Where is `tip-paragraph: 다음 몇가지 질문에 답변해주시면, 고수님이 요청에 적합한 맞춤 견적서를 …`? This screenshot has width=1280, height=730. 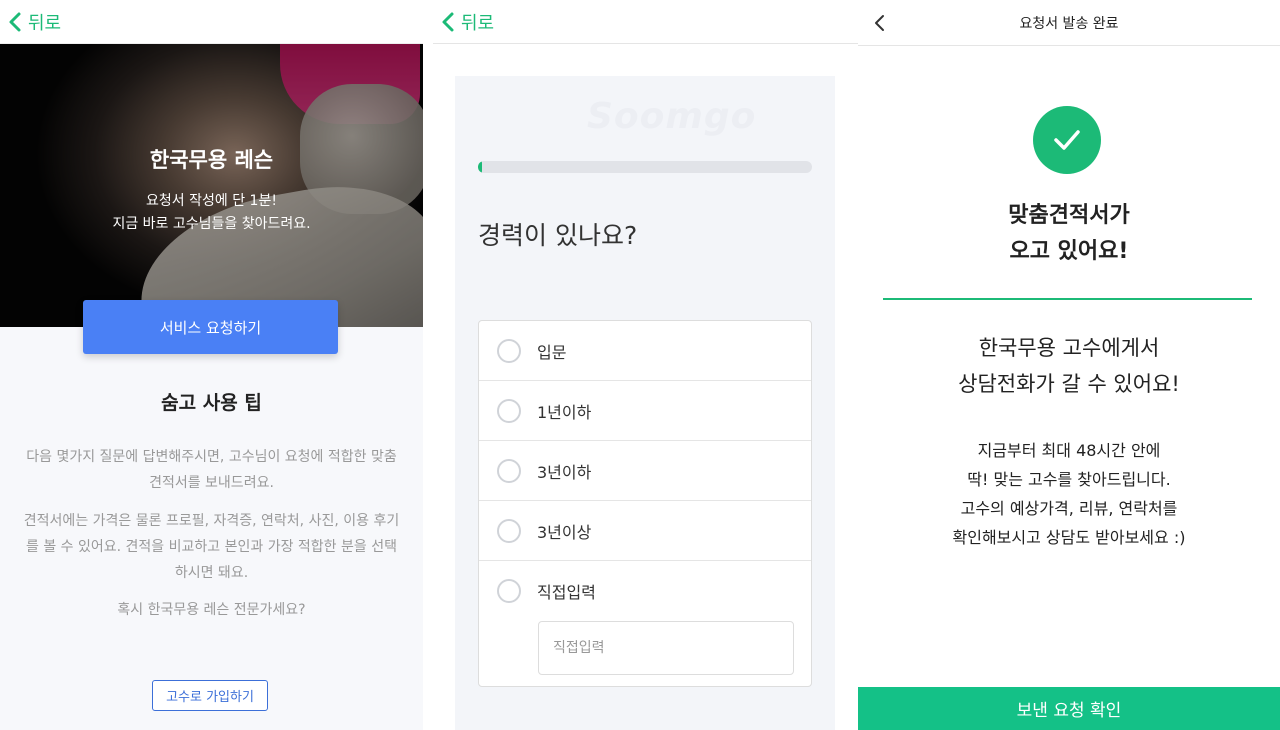 tip-paragraph: 다음 몇가지 질문에 답변해주시면, 고수님이 요청에 적합한 맞춤 견적서를 … is located at coordinates (211, 470).